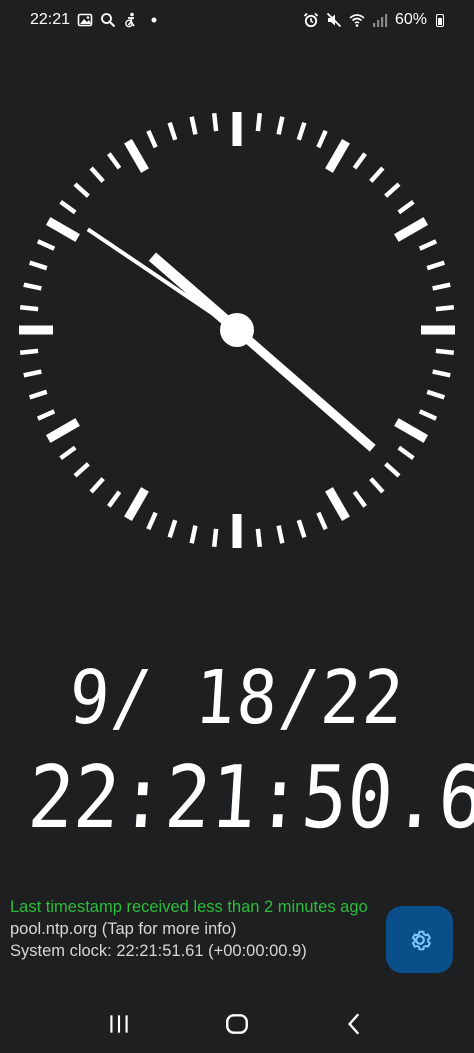 This screenshot has width=474, height=1053. I want to click on second-hand, so click(162, 279).